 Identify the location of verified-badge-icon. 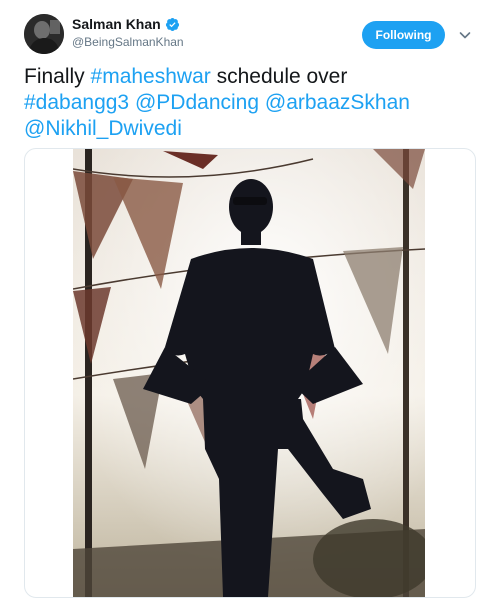
(172, 24).